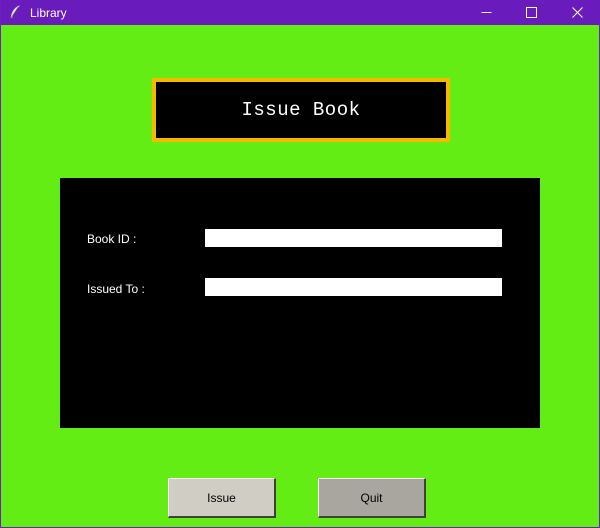  I want to click on issued-to-label: Issued To :, so click(116, 289).